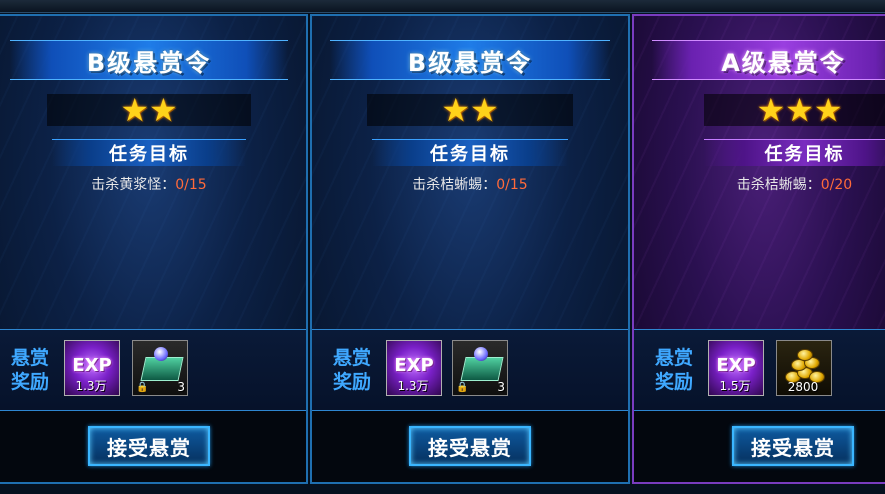 The width and height of the screenshot is (885, 494). I want to click on gold-amount: 2800, so click(803, 387).